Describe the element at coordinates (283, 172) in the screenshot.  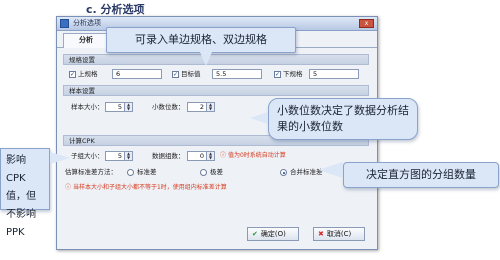
I see `method-pooled-radio` at that location.